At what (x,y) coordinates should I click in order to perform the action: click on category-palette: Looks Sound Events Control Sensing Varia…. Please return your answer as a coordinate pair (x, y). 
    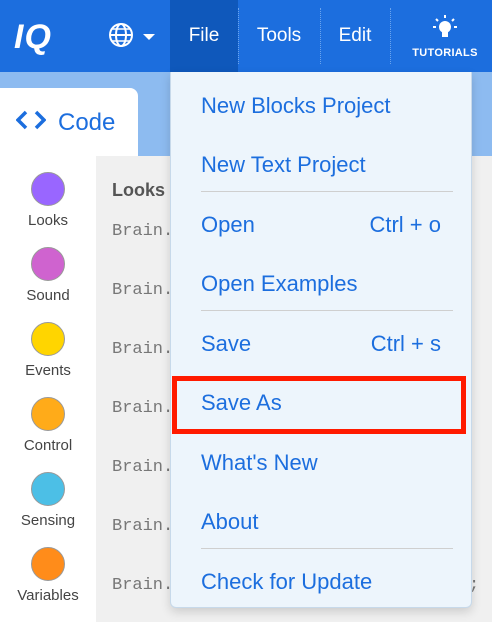
    Looking at the image, I should click on (48, 389).